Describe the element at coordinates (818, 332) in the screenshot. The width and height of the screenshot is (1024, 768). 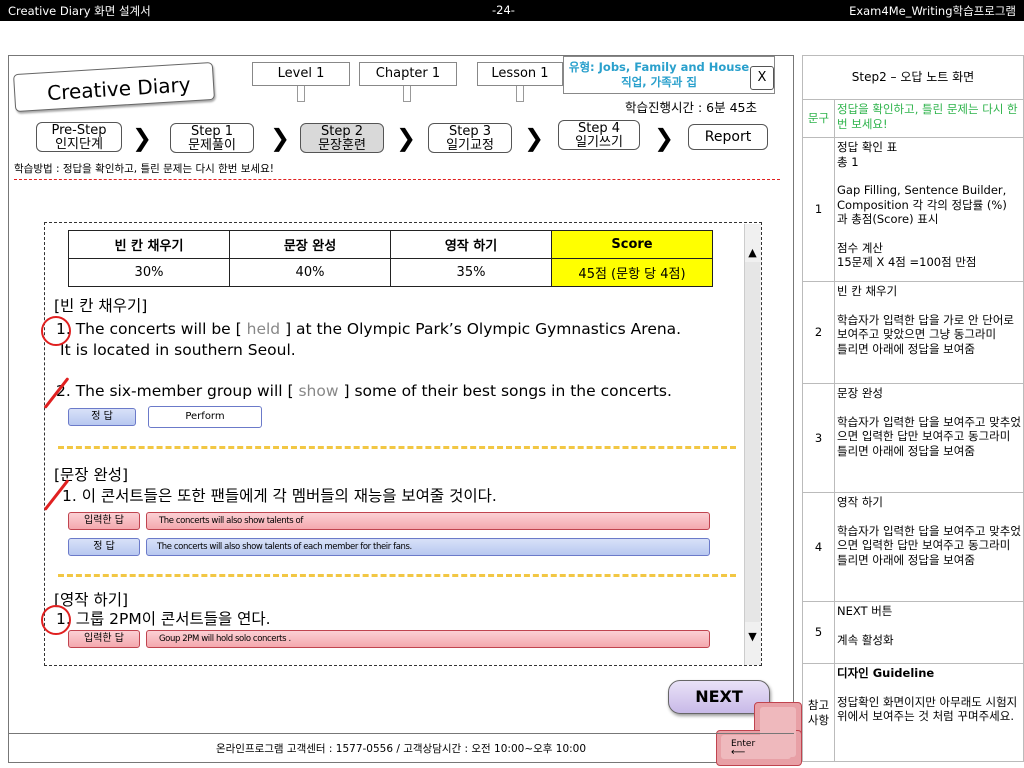
I see `spec-row-number: 2` at that location.